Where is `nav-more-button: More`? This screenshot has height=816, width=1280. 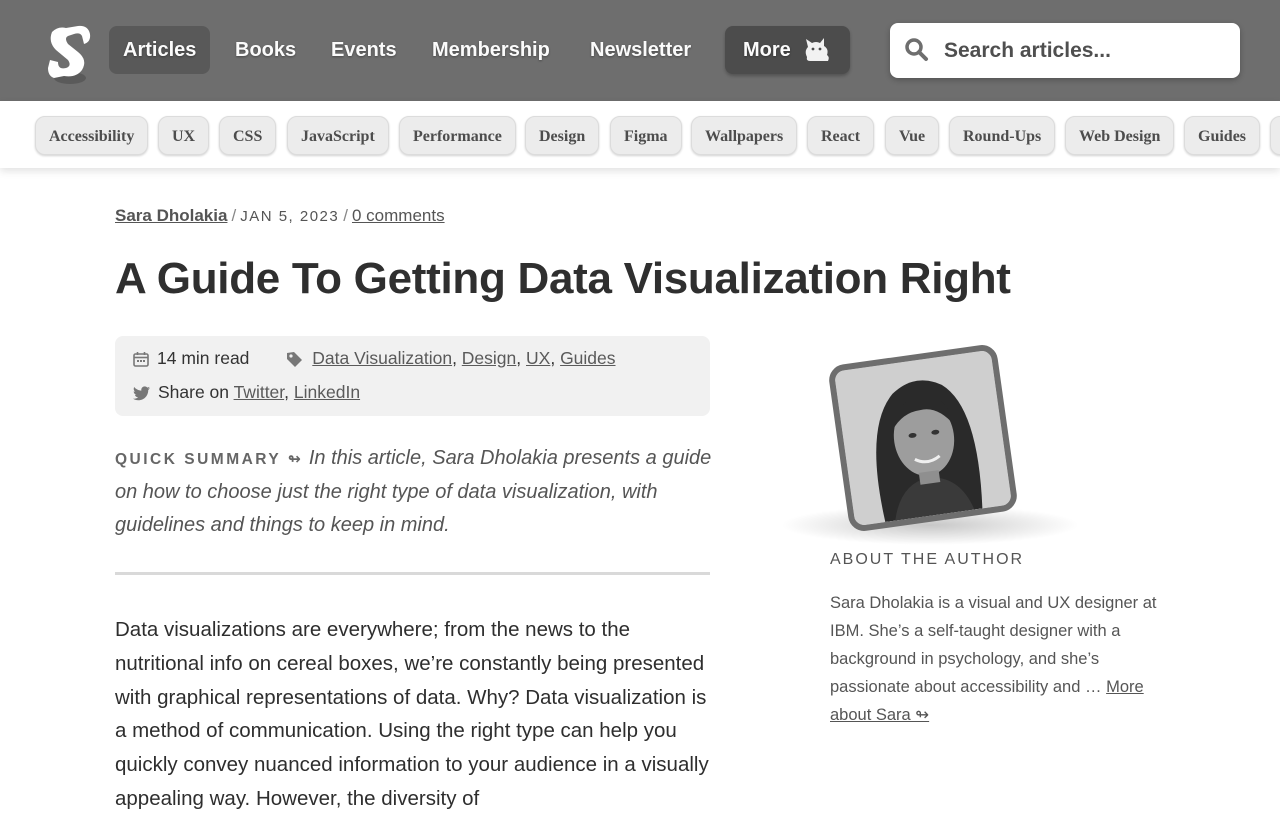 nav-more-button: More is located at coordinates (788, 50).